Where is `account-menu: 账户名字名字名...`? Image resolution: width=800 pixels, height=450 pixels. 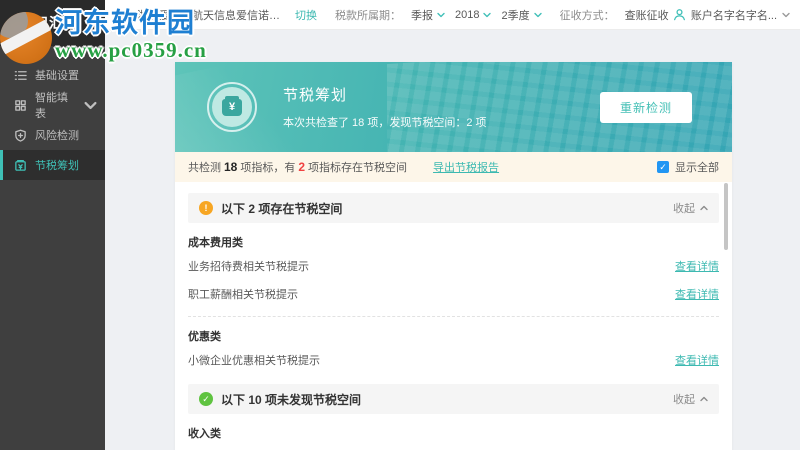 account-menu: 账户名字名字名... is located at coordinates (731, 15).